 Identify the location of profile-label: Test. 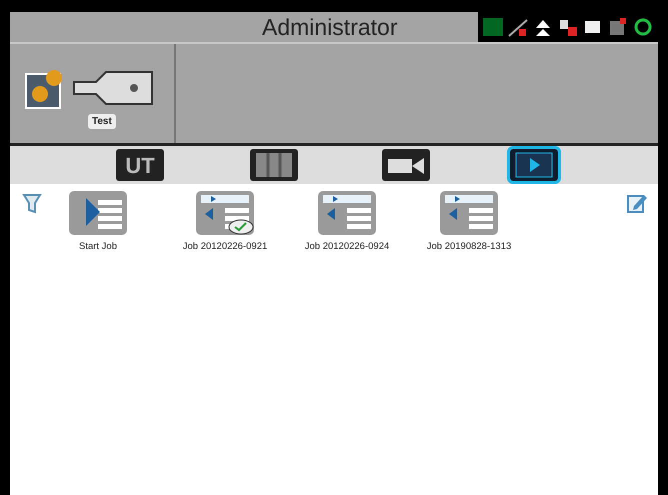
(102, 121).